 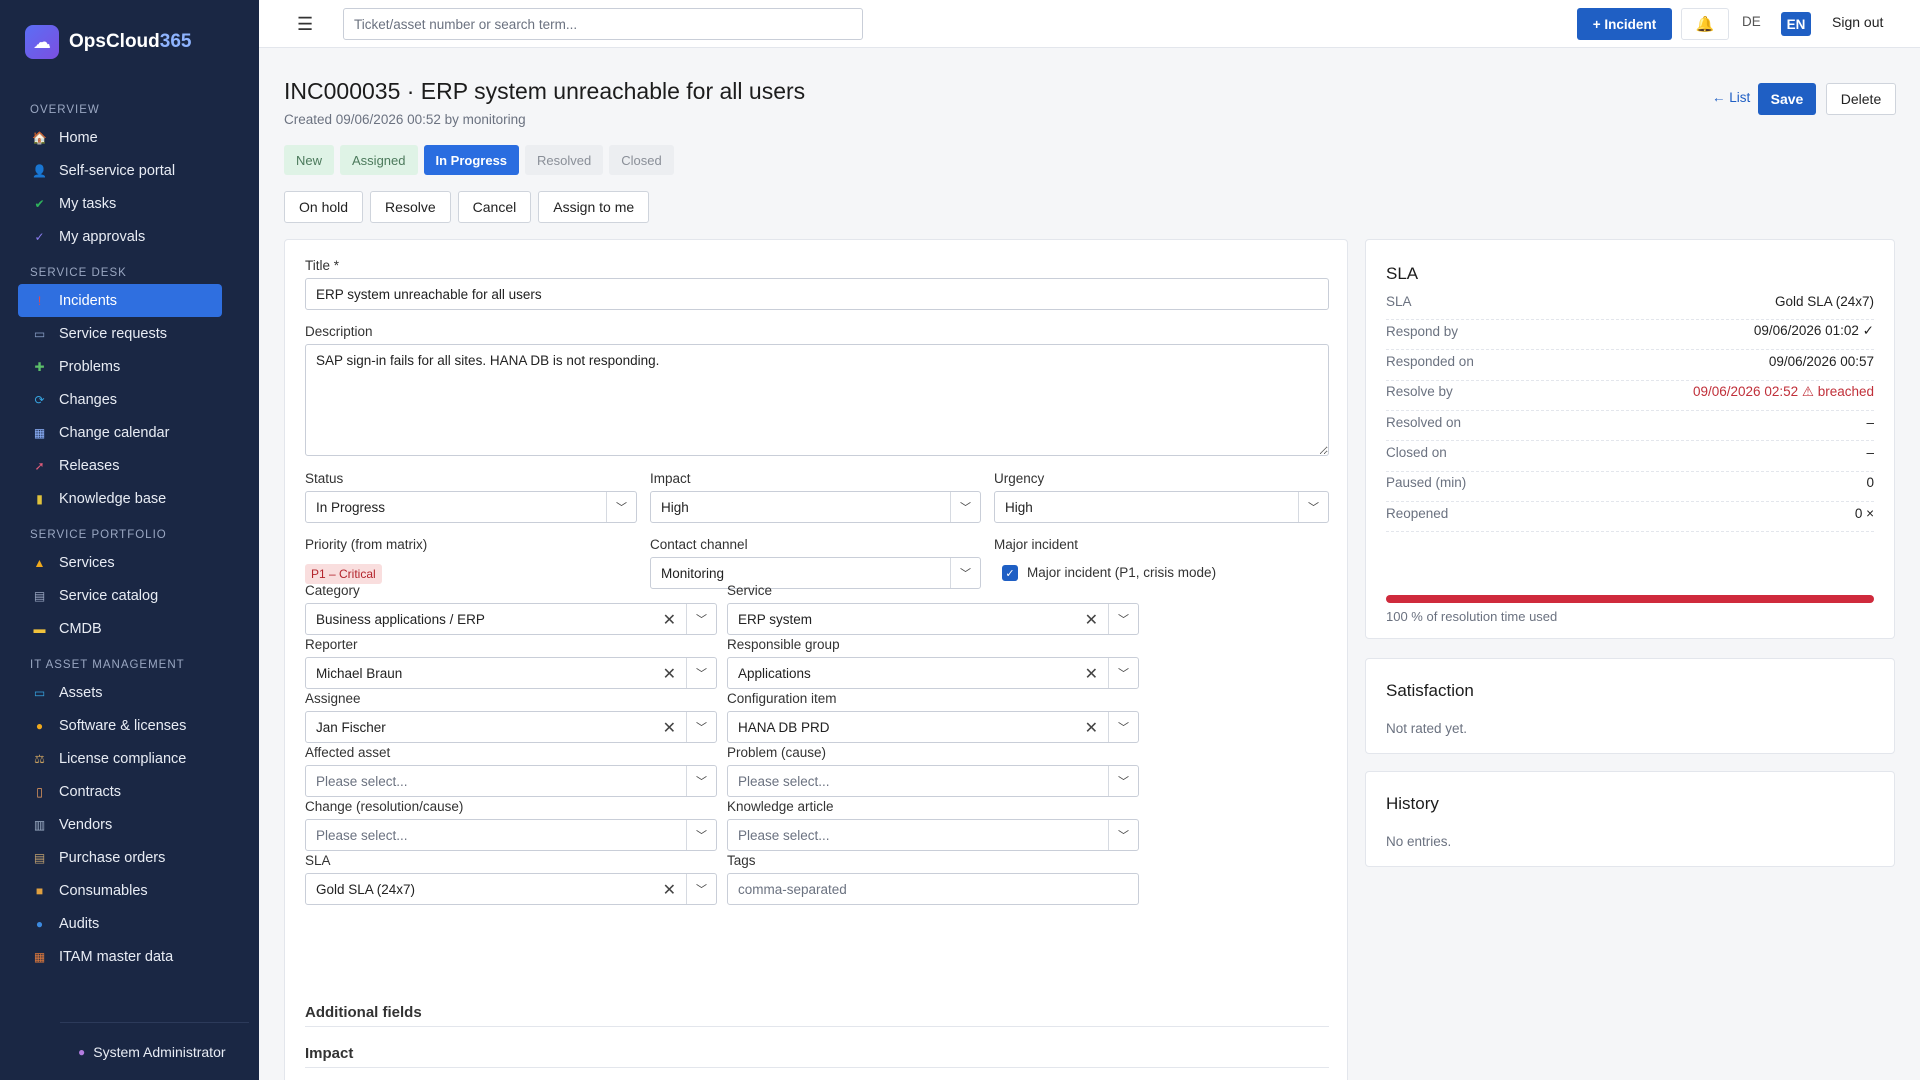 What do you see at coordinates (1861, 99) in the screenshot?
I see `delete-button: Delete` at bounding box center [1861, 99].